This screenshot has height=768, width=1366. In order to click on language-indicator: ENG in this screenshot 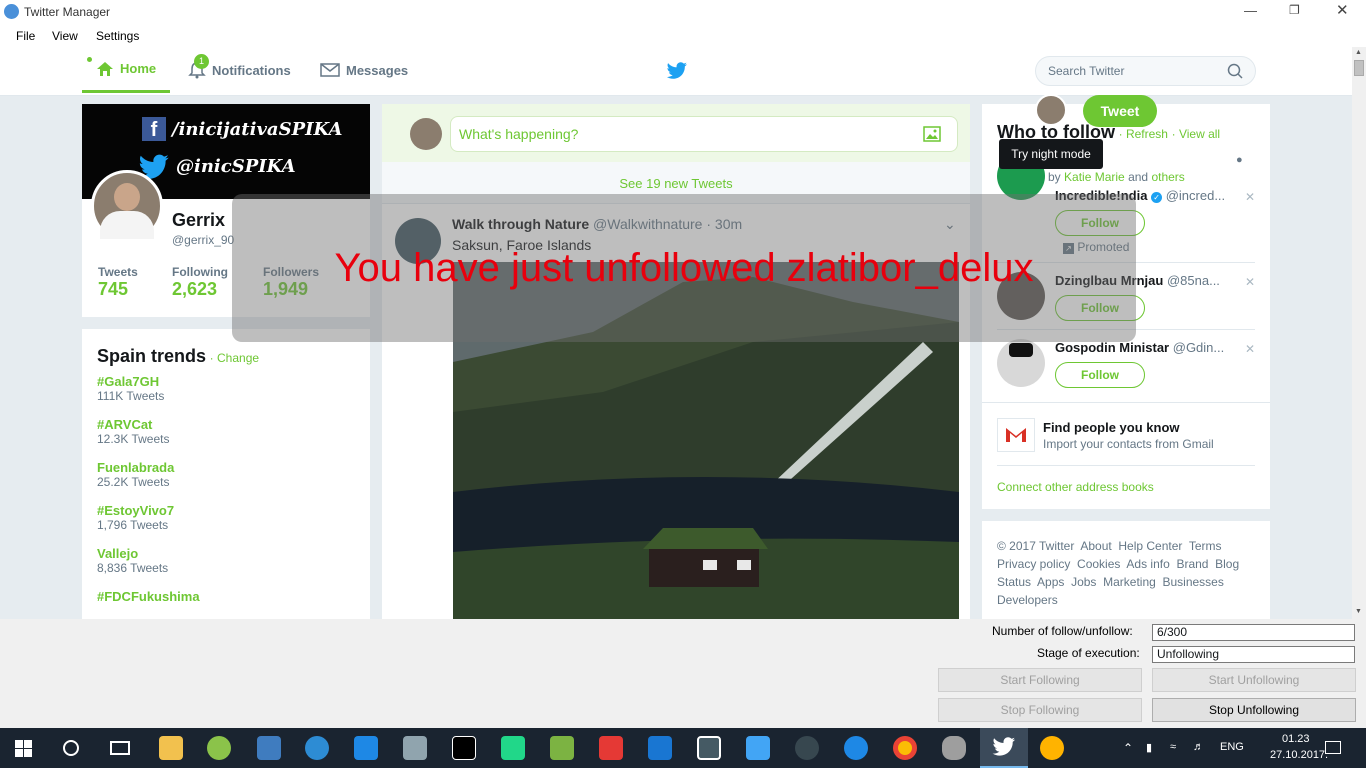, I will do `click(1232, 747)`.